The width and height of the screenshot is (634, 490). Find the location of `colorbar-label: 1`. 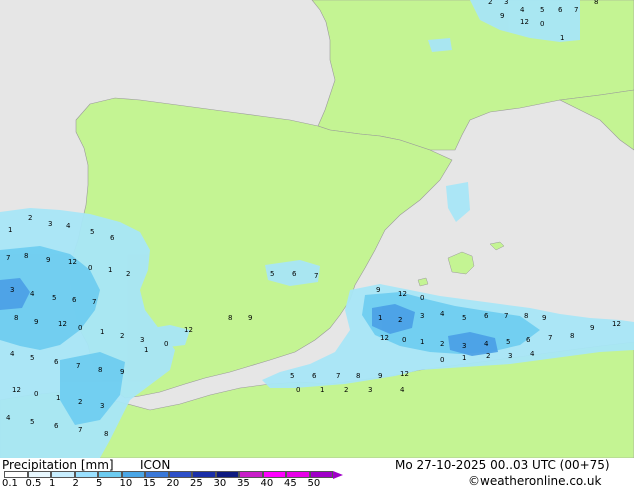

colorbar-label: 1 is located at coordinates (52, 483).